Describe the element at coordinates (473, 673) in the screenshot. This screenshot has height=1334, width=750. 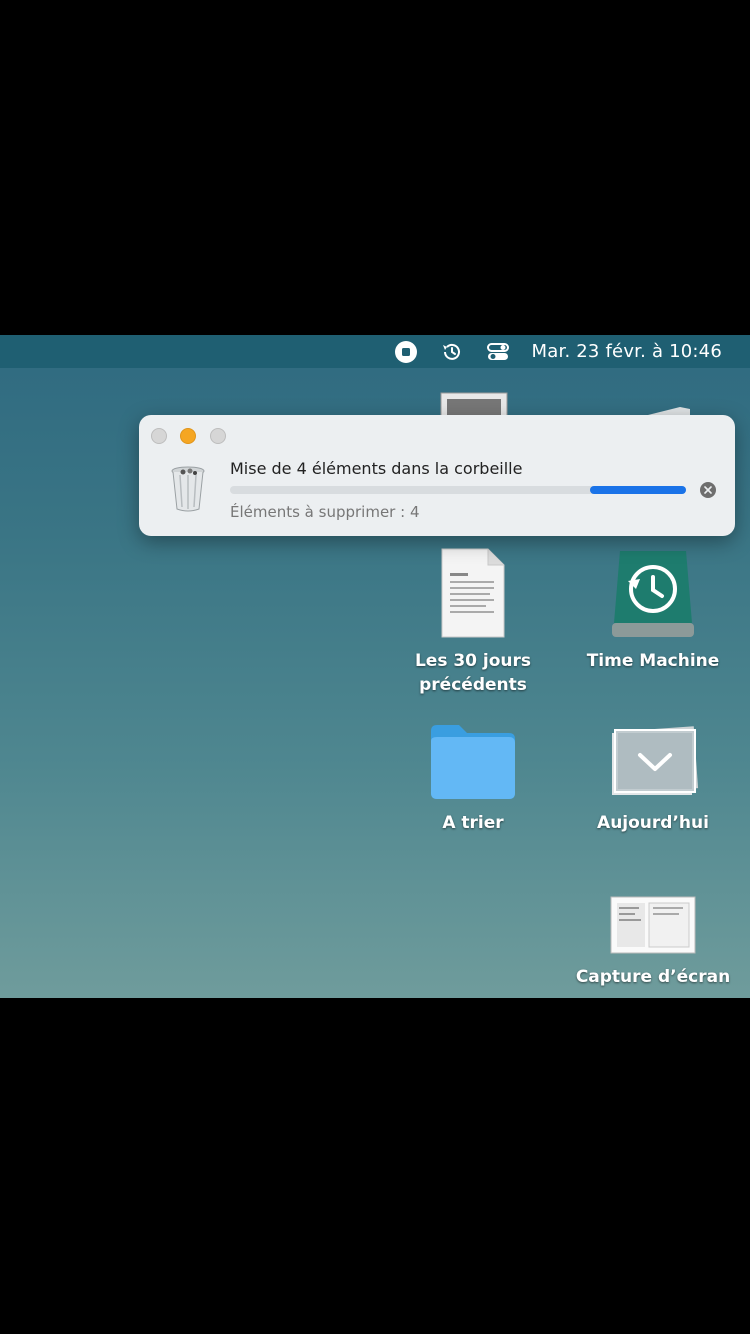
I see `desktop-item-label: Les 30 jours précédents` at that location.